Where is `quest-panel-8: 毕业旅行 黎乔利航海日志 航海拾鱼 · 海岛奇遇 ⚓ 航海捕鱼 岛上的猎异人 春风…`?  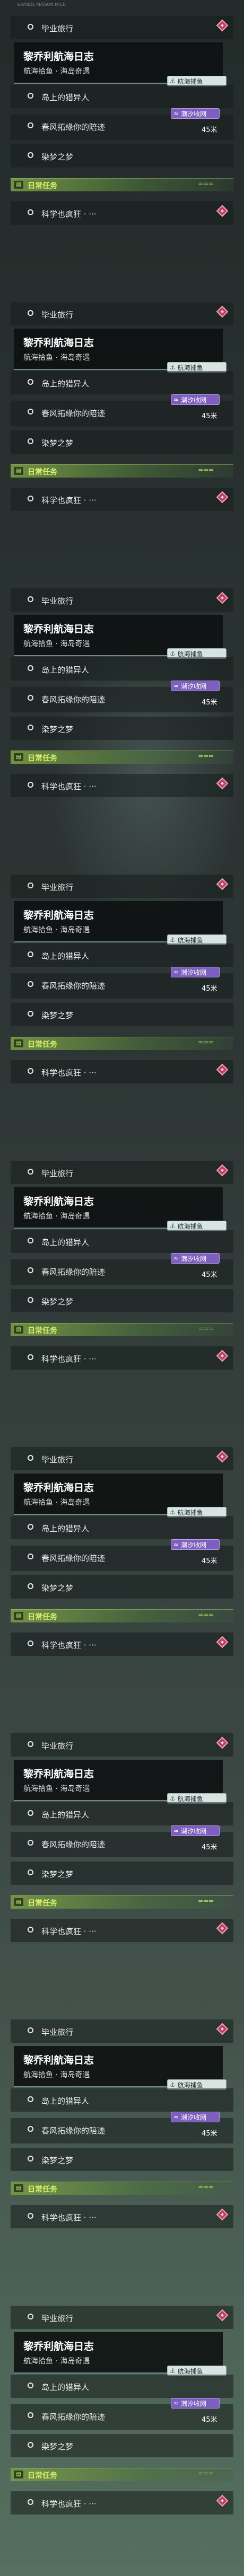 quest-panel-8: 毕业旅行 黎乔利航海日志 航海拾鱼 · 海岛奇遇 ⚓ 航海捕鱼 岛上的猎异人 春风… is located at coordinates (122, 2147).